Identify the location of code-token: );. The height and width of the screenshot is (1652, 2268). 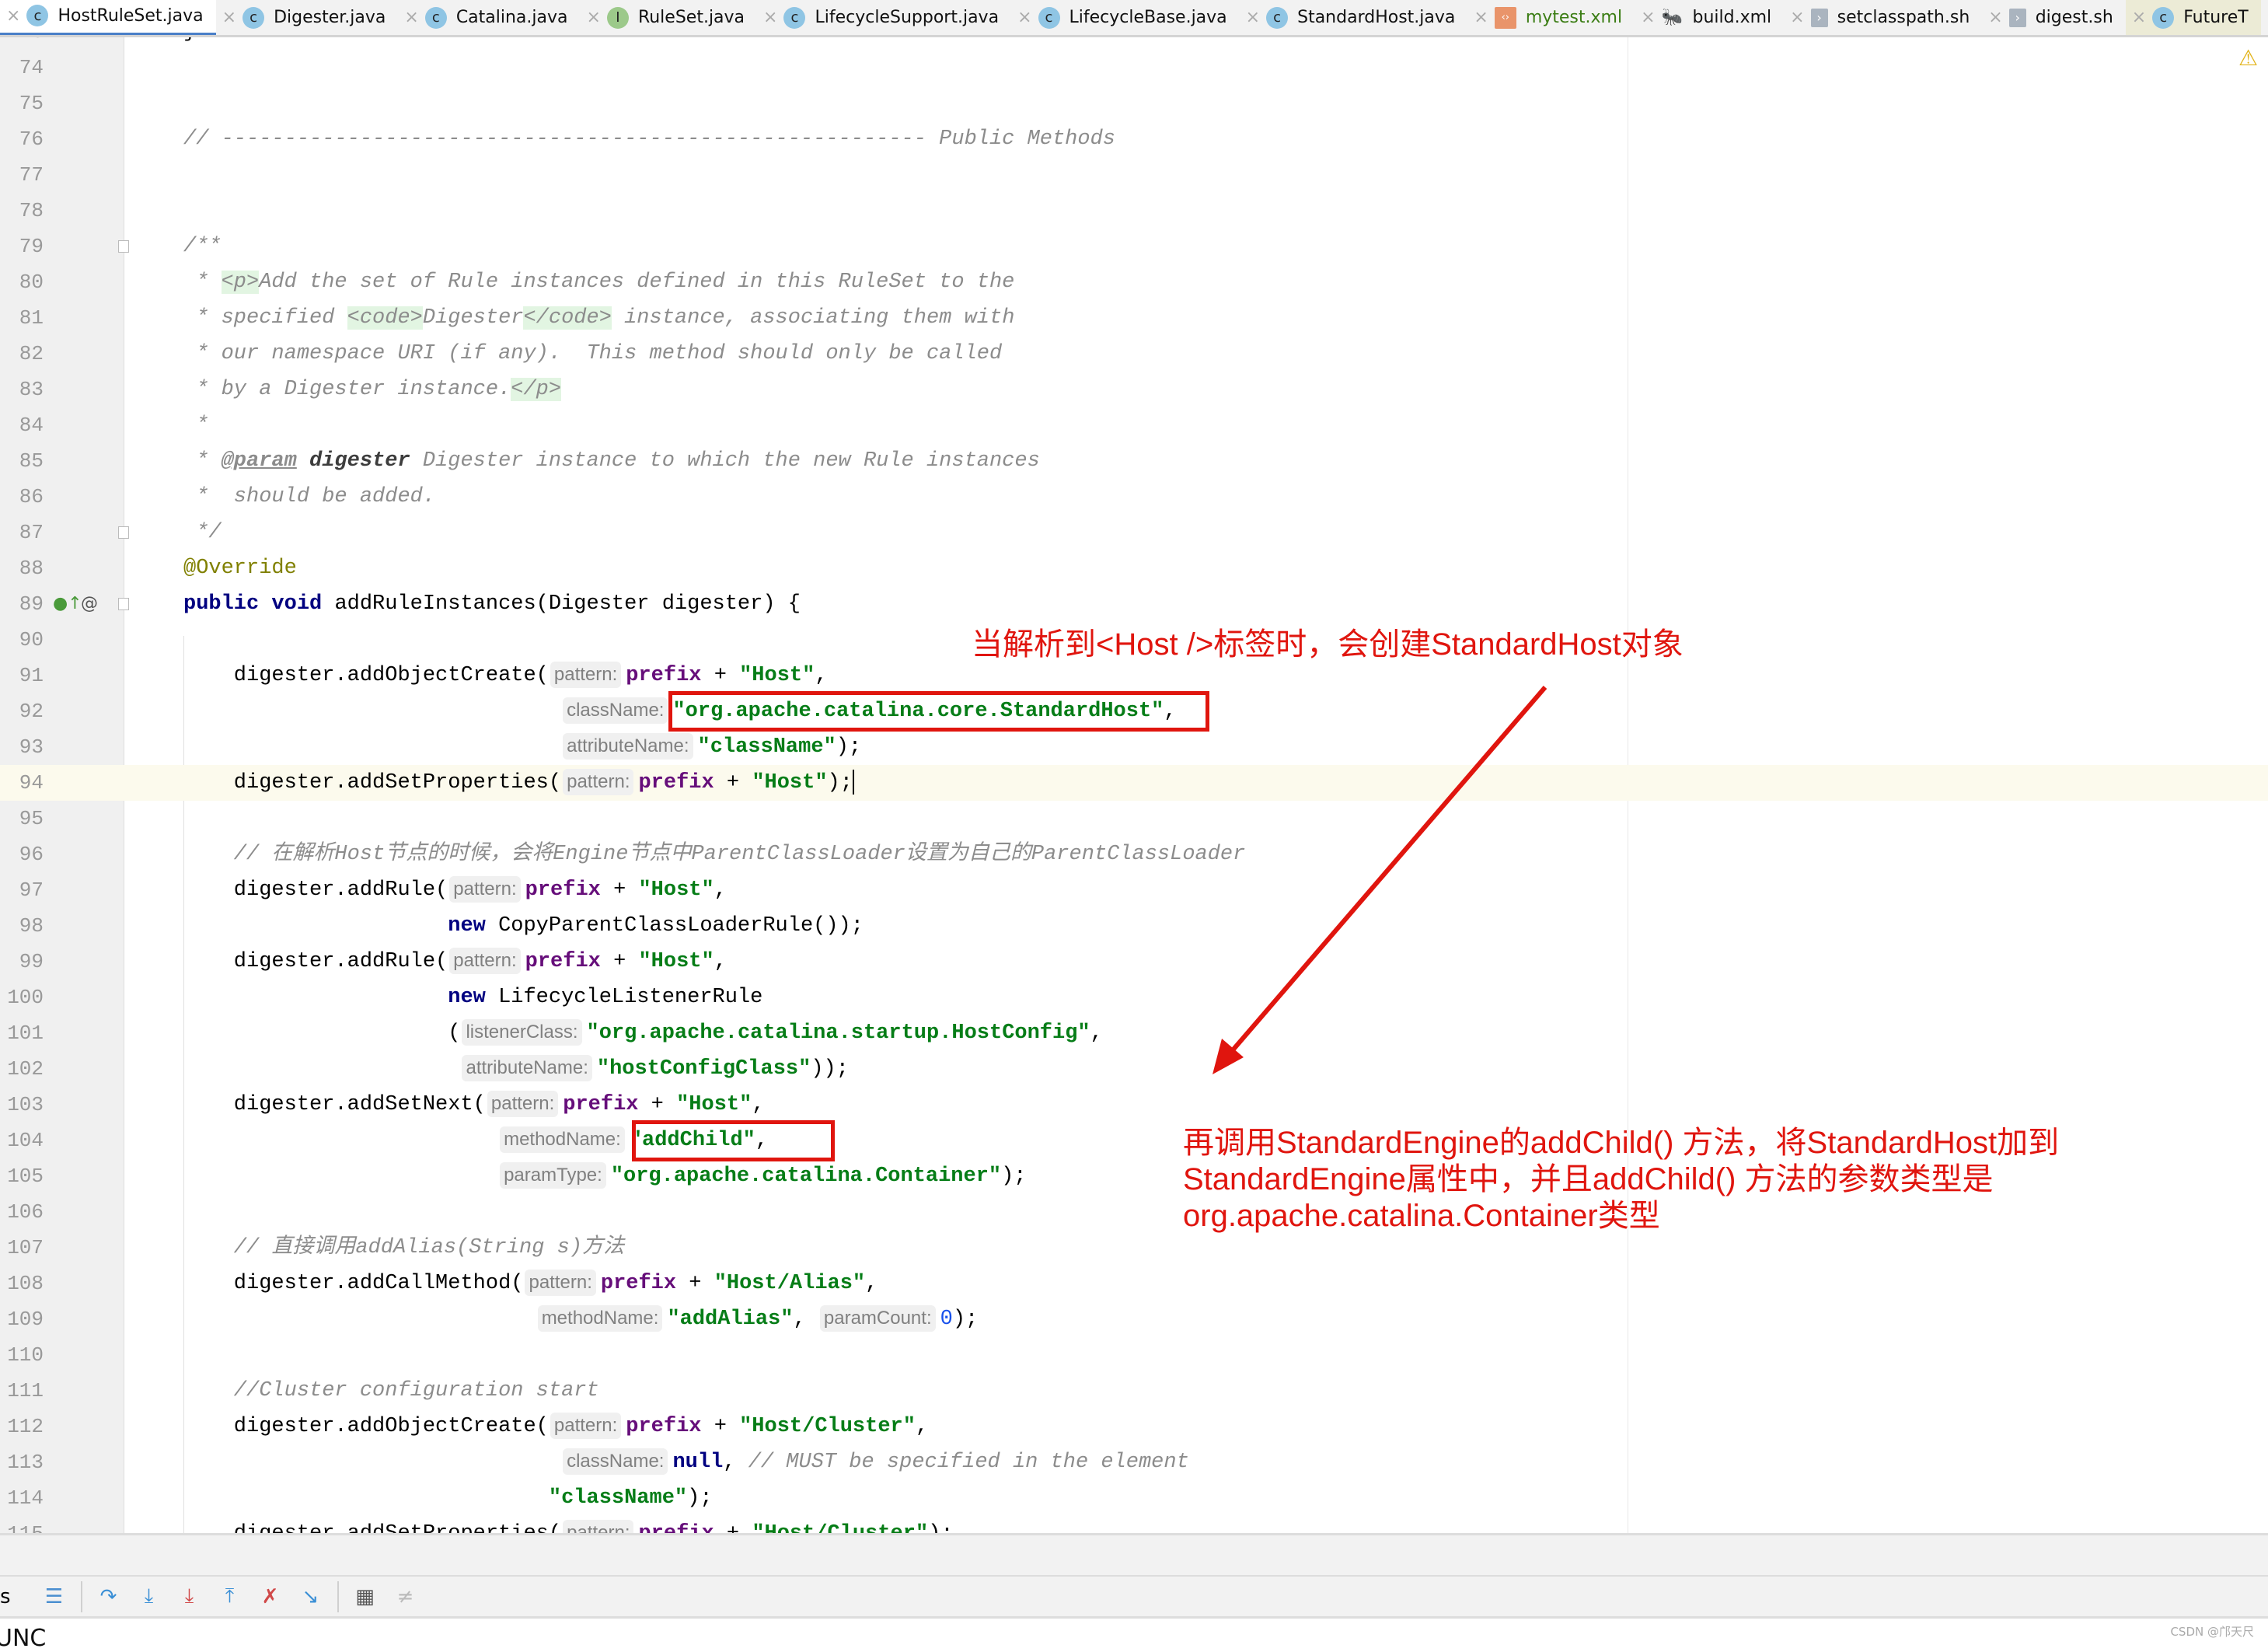
(840, 783).